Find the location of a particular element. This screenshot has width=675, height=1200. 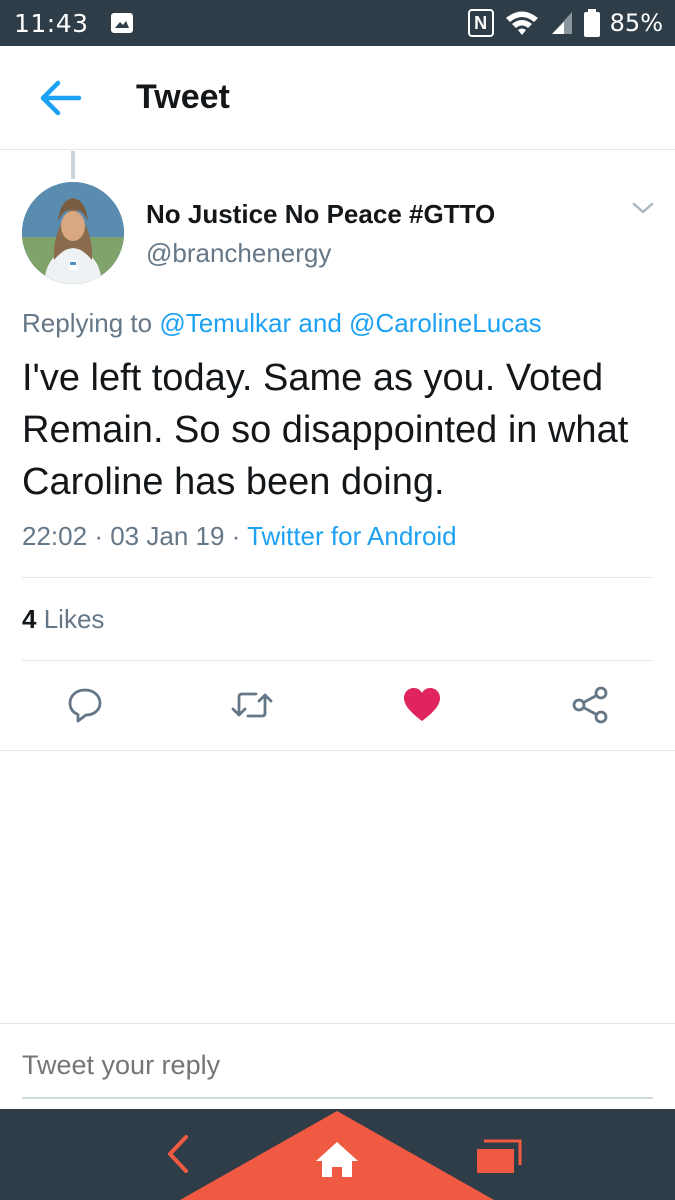

like-button is located at coordinates (422, 705).